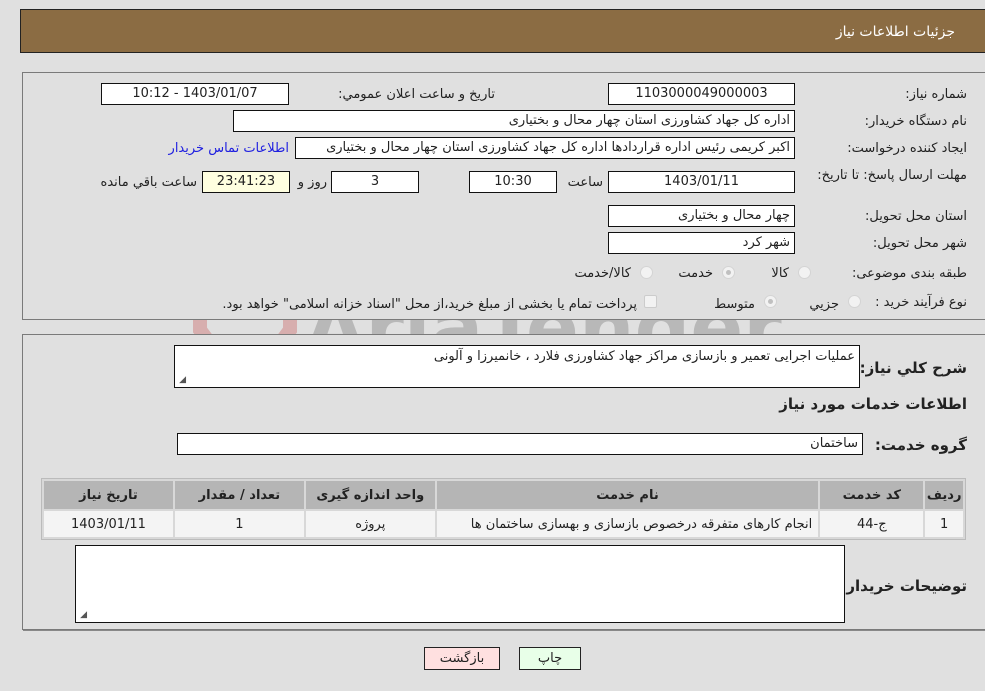 The image size is (985, 691). Describe the element at coordinates (804, 272) in the screenshot. I see `category-radio-goods` at that location.